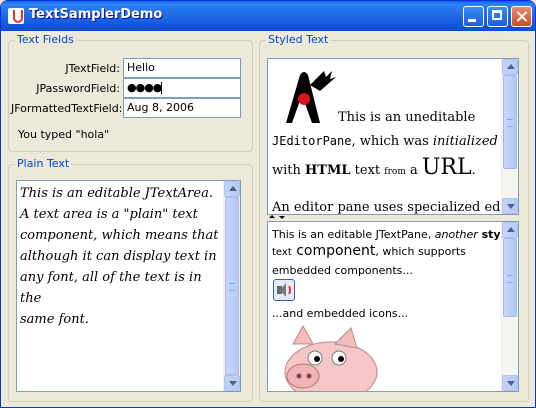 Image resolution: width=536 pixels, height=408 pixels. I want to click on styled-text-legend: Styled Text, so click(298, 39).